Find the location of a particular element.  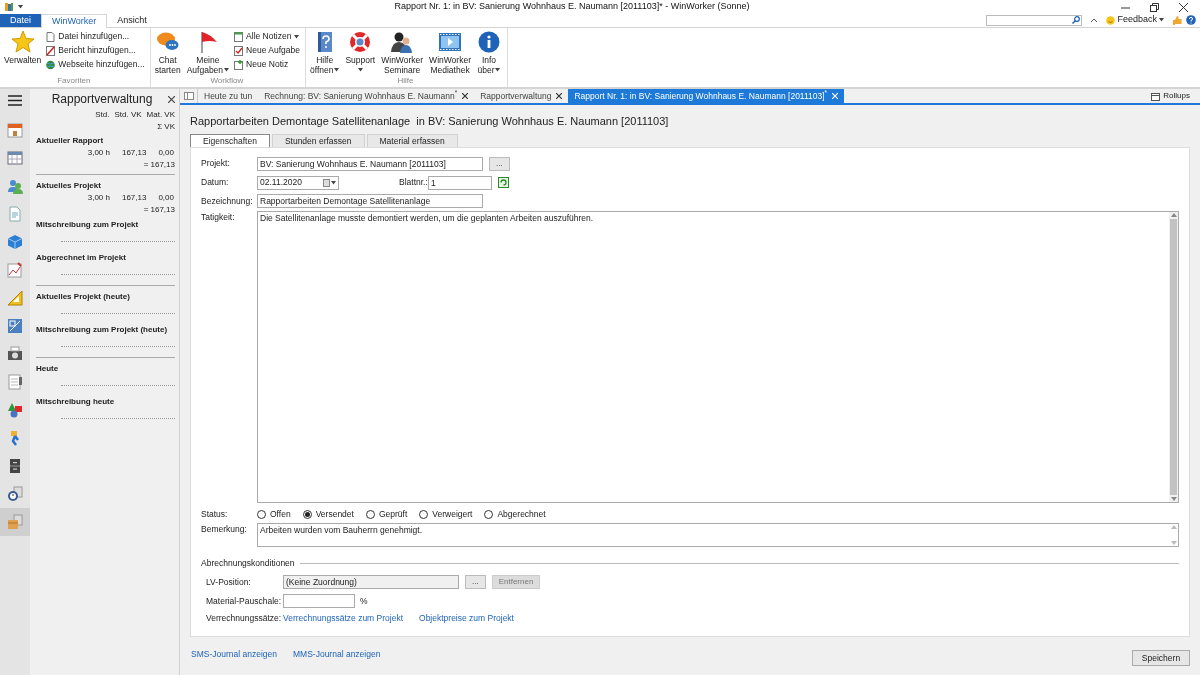

scrollbar-thumb is located at coordinates (1173, 357).